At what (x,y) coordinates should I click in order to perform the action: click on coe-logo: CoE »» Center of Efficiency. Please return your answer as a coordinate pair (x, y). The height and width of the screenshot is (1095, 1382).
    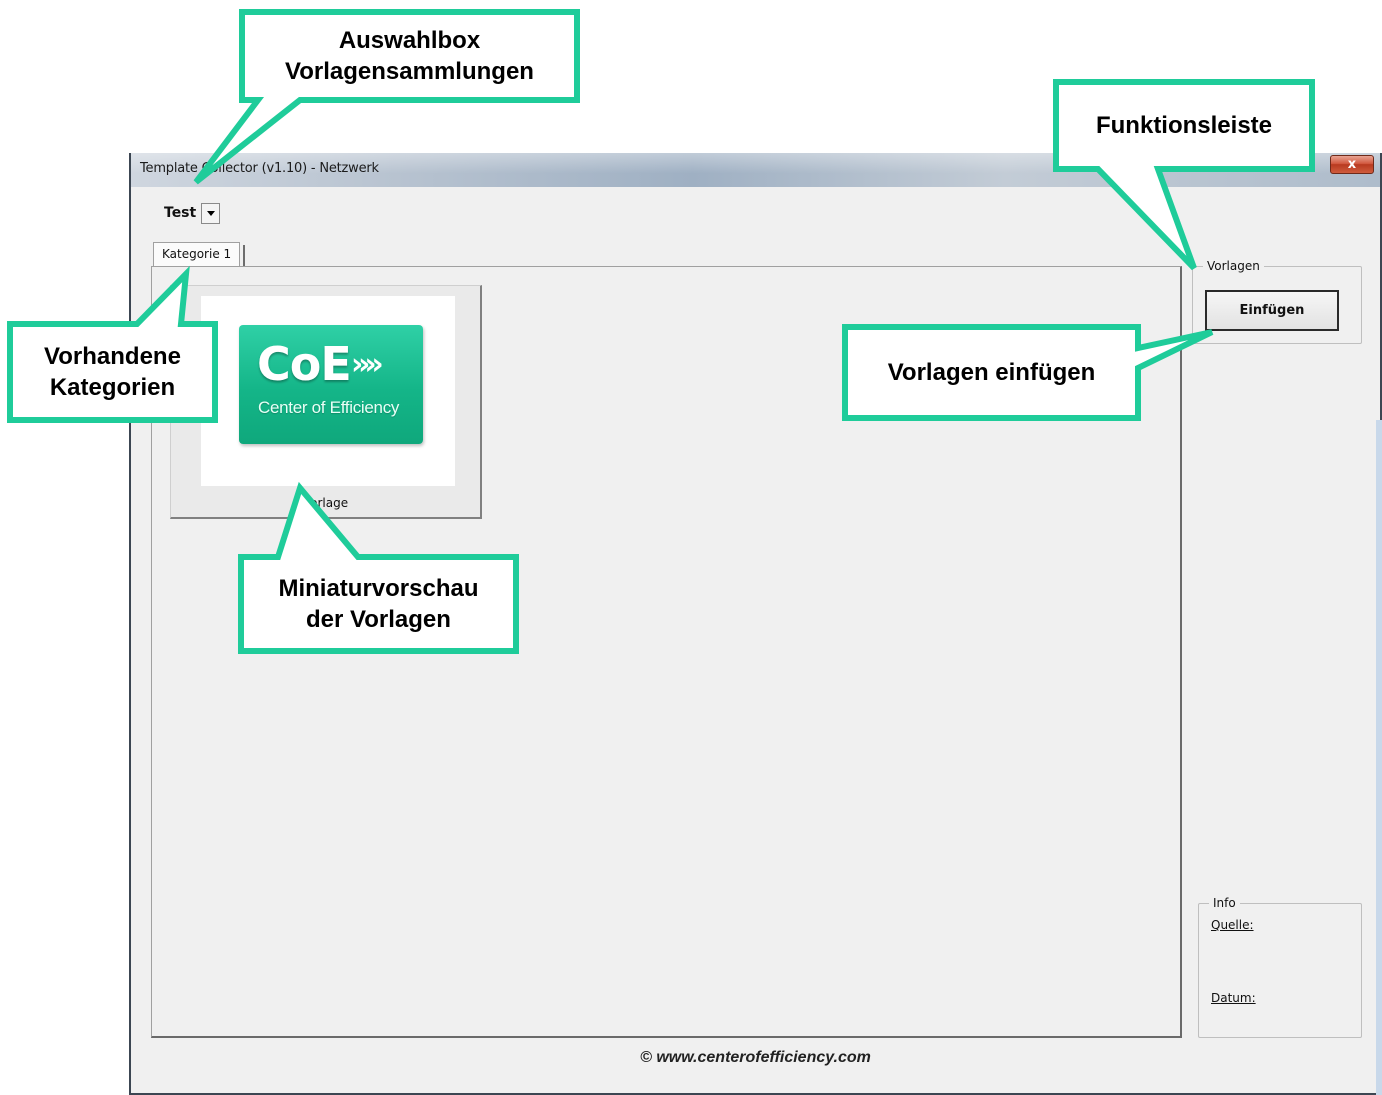
    Looking at the image, I should click on (331, 384).